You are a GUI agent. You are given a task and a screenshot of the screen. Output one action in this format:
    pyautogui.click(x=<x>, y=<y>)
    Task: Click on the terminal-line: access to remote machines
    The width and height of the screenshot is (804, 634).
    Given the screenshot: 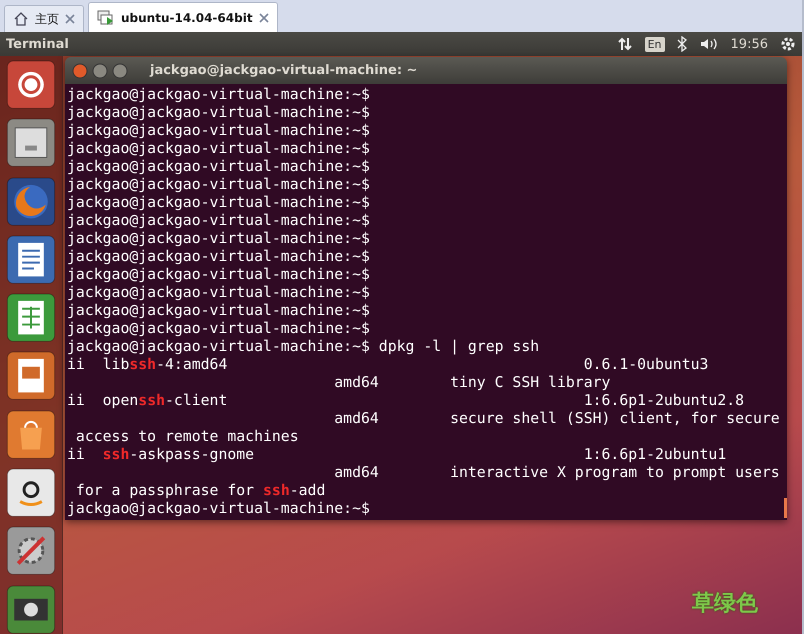 What is the action you would take?
    pyautogui.click(x=186, y=437)
    